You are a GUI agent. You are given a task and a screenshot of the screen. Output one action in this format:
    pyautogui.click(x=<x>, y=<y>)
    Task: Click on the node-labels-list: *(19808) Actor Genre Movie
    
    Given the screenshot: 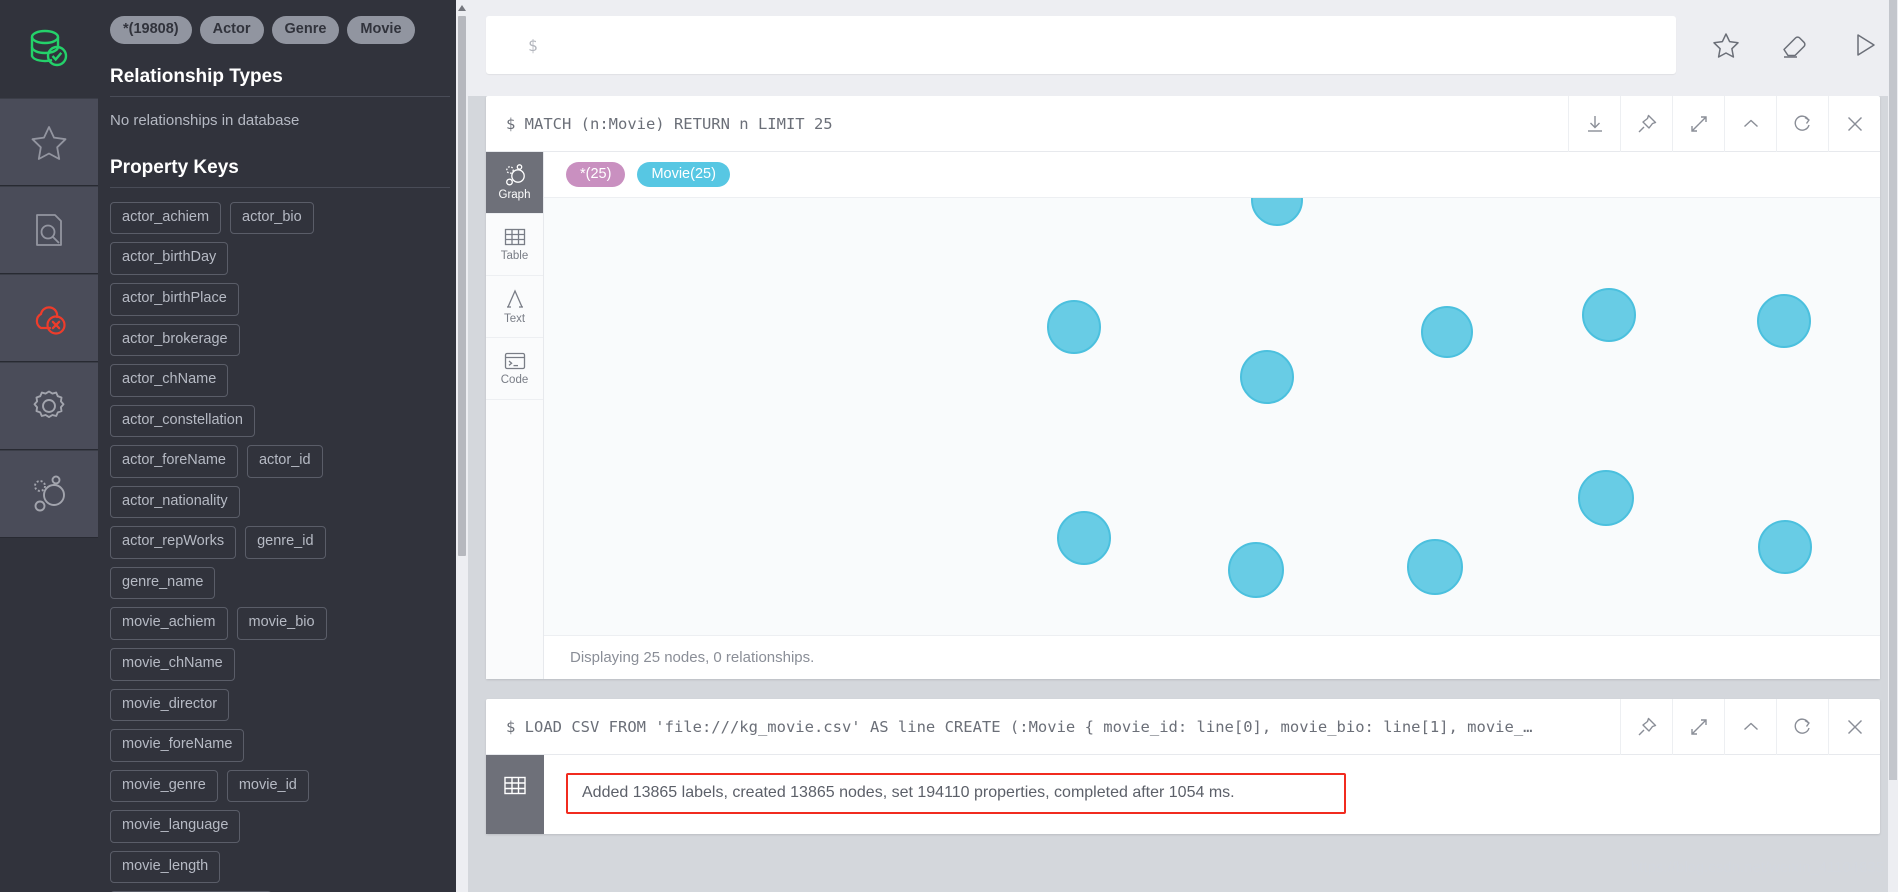 What is the action you would take?
    pyautogui.click(x=283, y=24)
    